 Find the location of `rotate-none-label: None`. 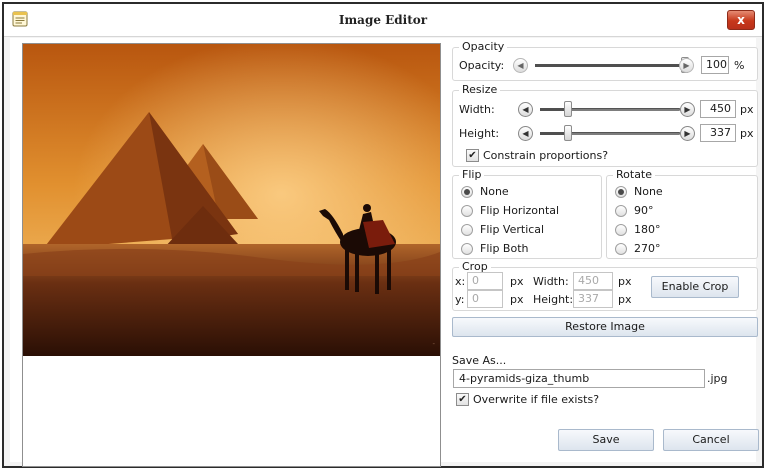

rotate-none-label: None is located at coordinates (648, 191).